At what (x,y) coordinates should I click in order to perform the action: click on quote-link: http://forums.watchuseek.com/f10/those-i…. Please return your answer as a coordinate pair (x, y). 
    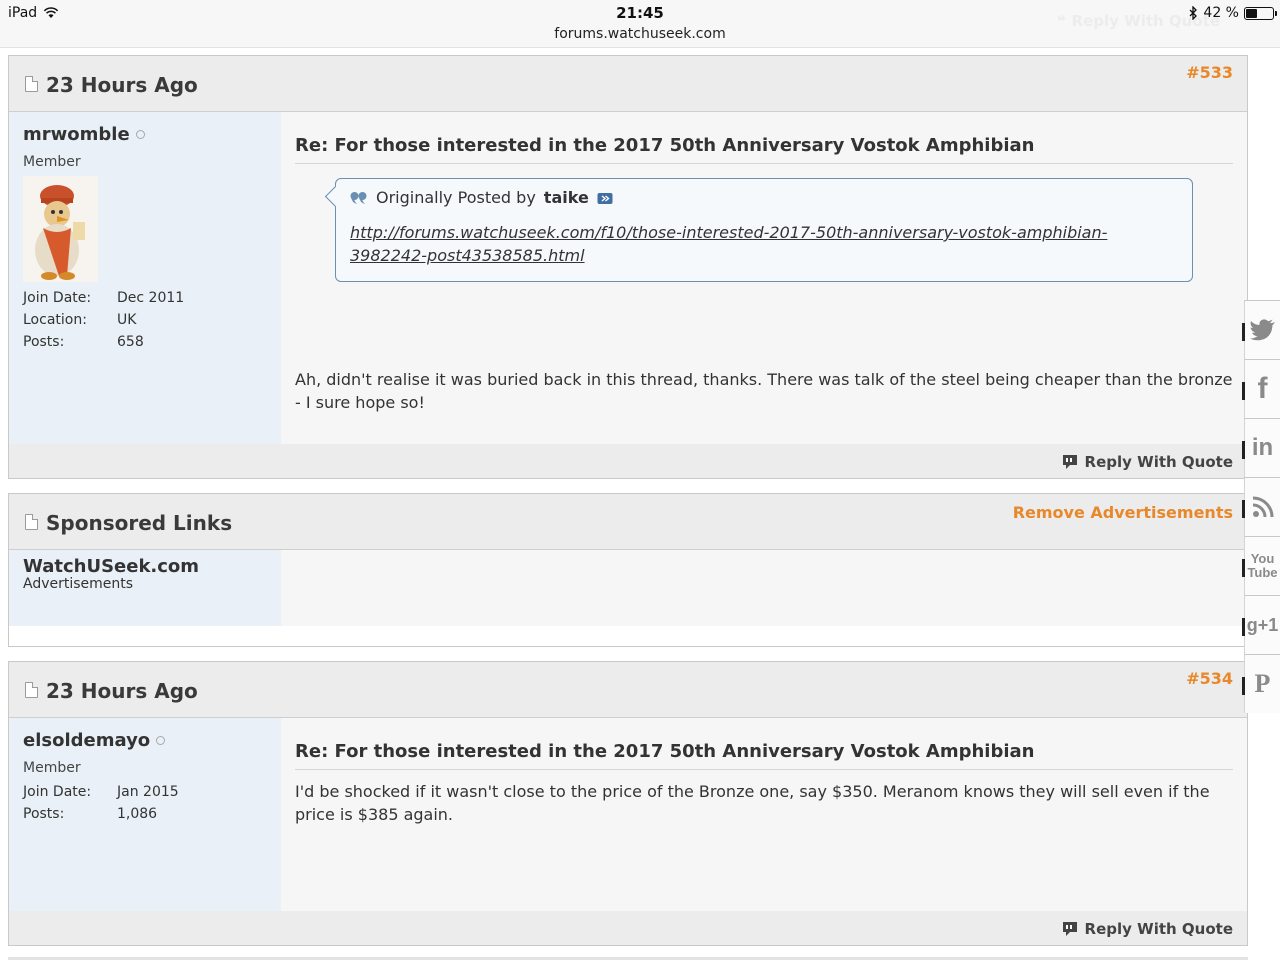
    Looking at the image, I should click on (741, 244).